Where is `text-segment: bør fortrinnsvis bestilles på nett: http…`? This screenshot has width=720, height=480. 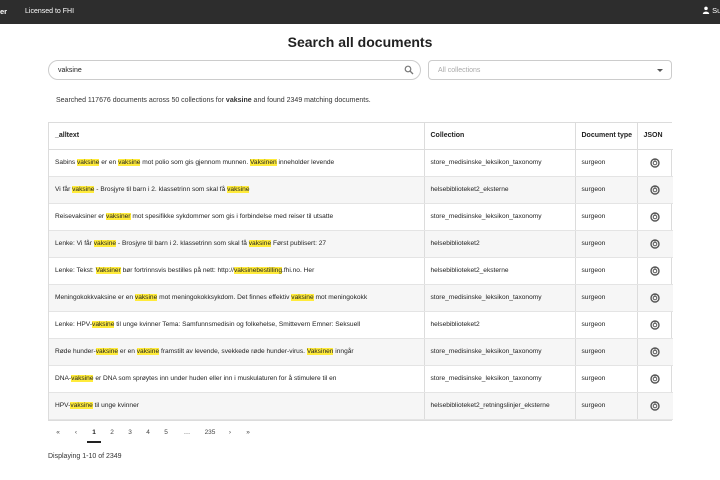
text-segment: bør fortrinnsvis bestilles på nett: http… is located at coordinates (177, 270).